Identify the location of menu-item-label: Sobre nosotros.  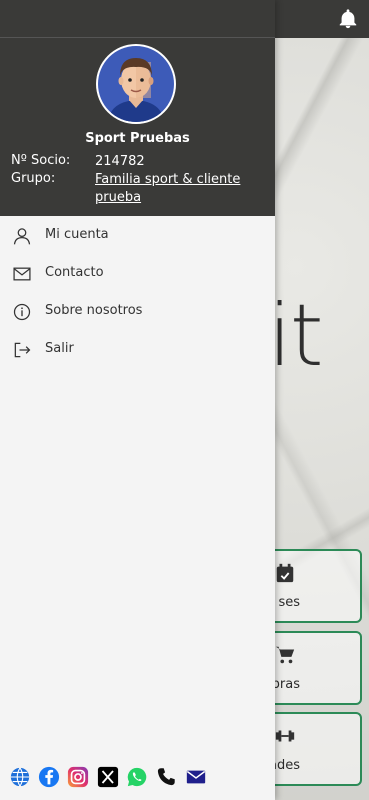
(94, 310).